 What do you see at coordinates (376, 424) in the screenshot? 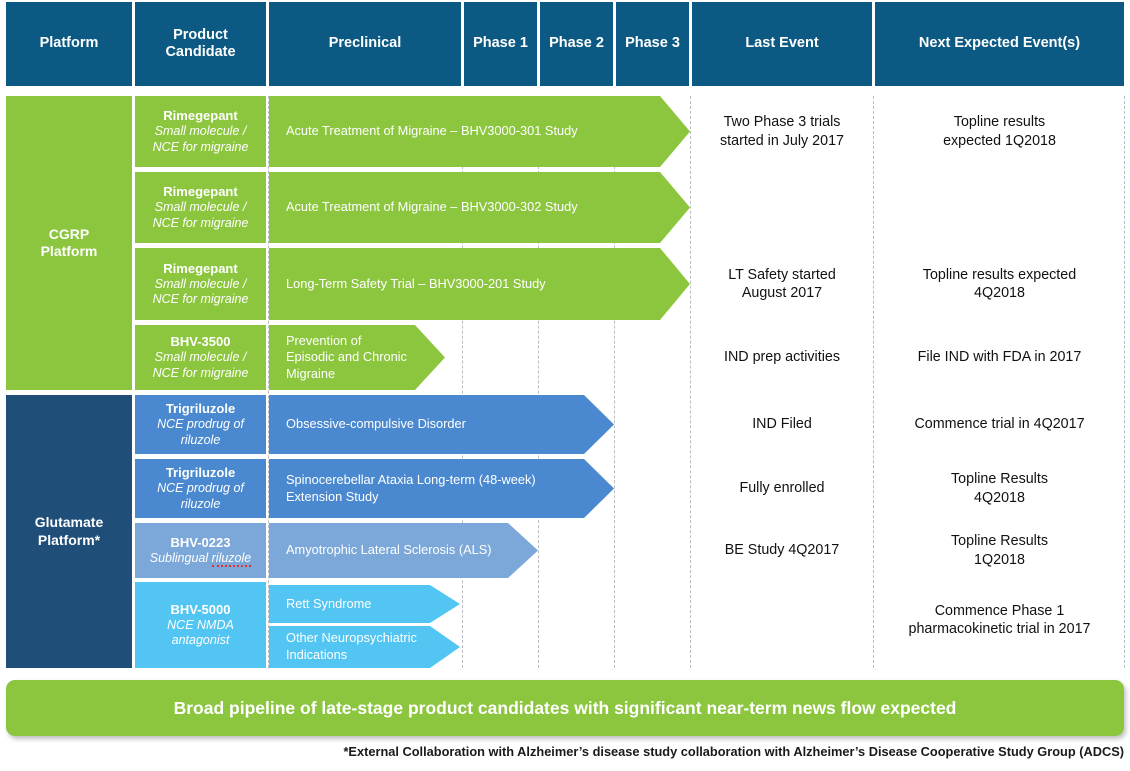
I see `program-label: Obsessive-compulsive Disorder` at bounding box center [376, 424].